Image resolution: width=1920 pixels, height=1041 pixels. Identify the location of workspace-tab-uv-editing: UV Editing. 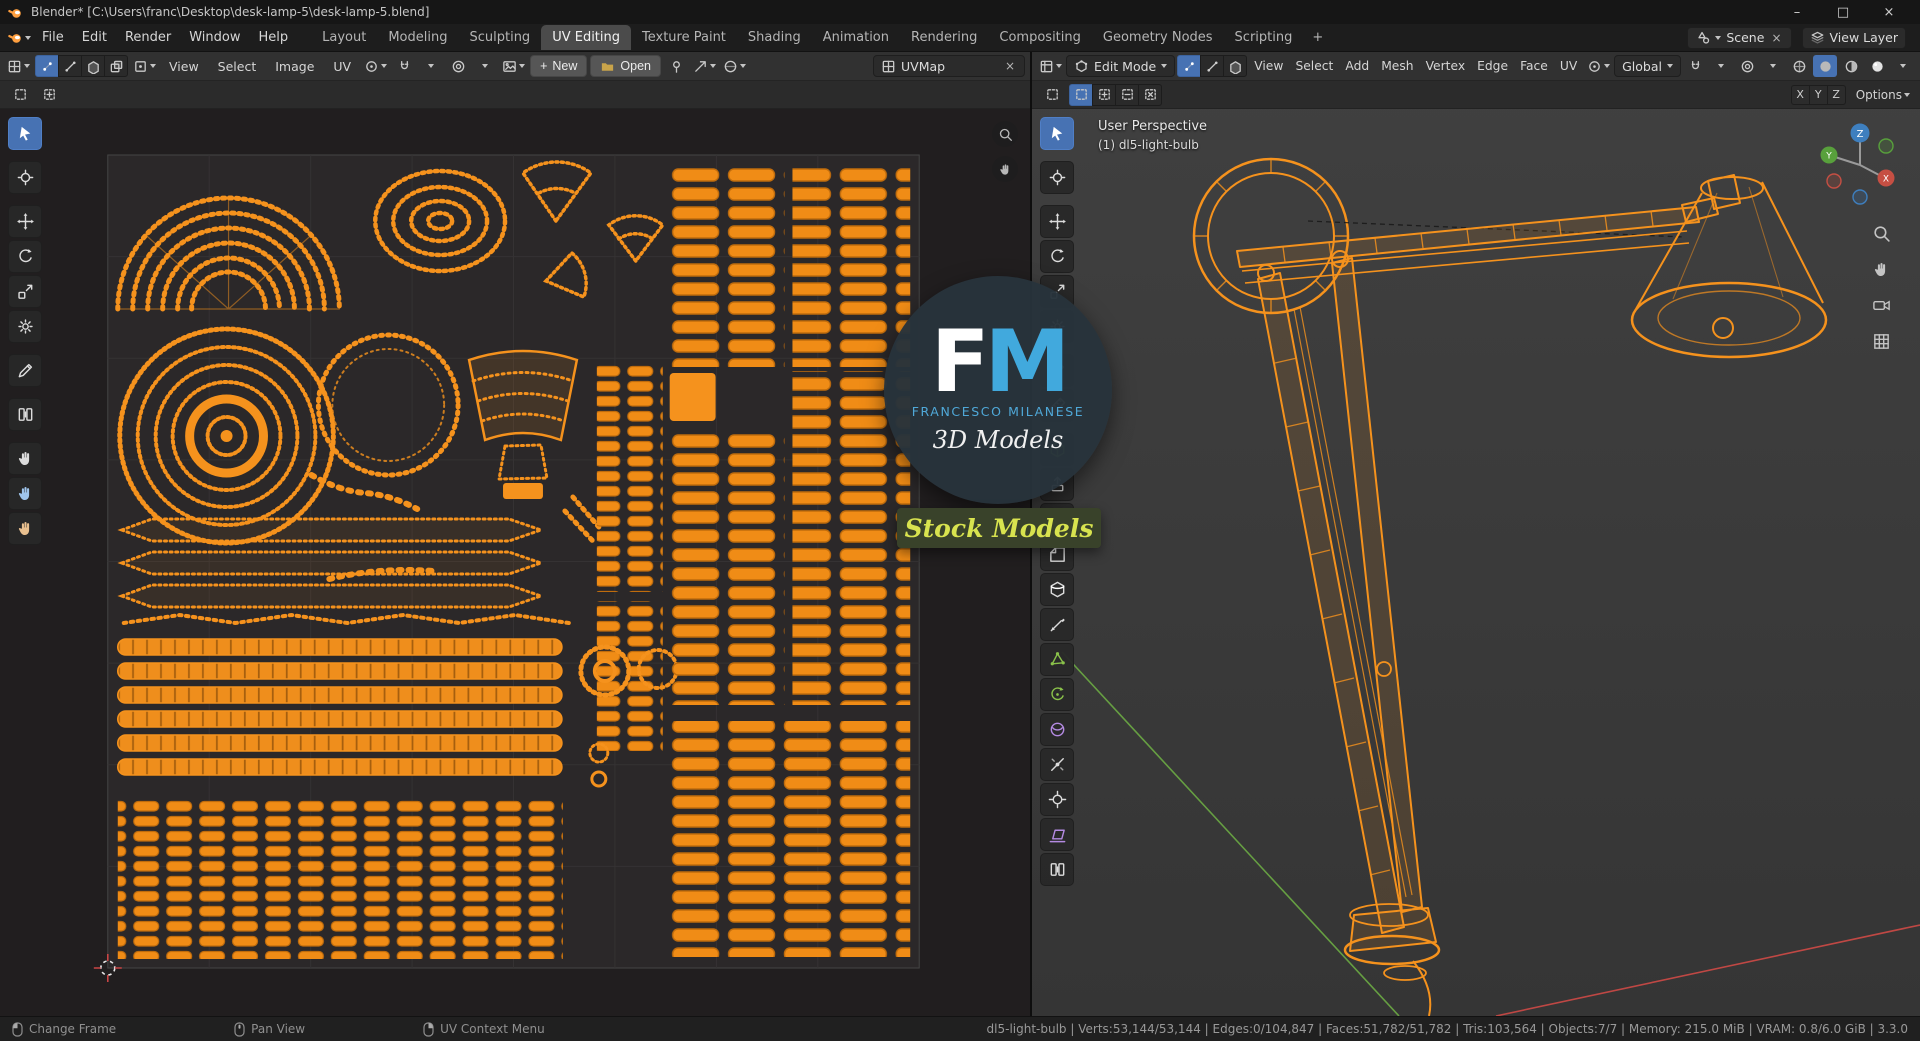
(586, 37).